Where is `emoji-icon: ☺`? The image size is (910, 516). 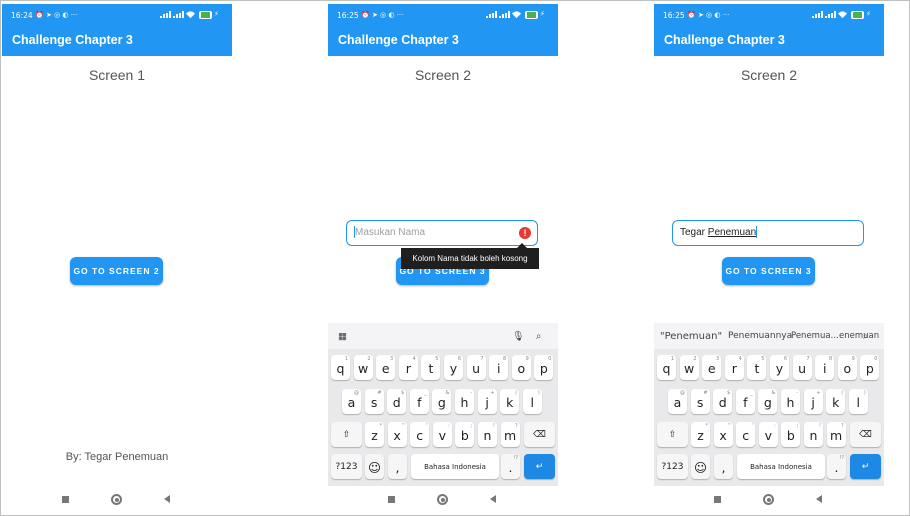 emoji-icon: ☺ is located at coordinates (700, 467).